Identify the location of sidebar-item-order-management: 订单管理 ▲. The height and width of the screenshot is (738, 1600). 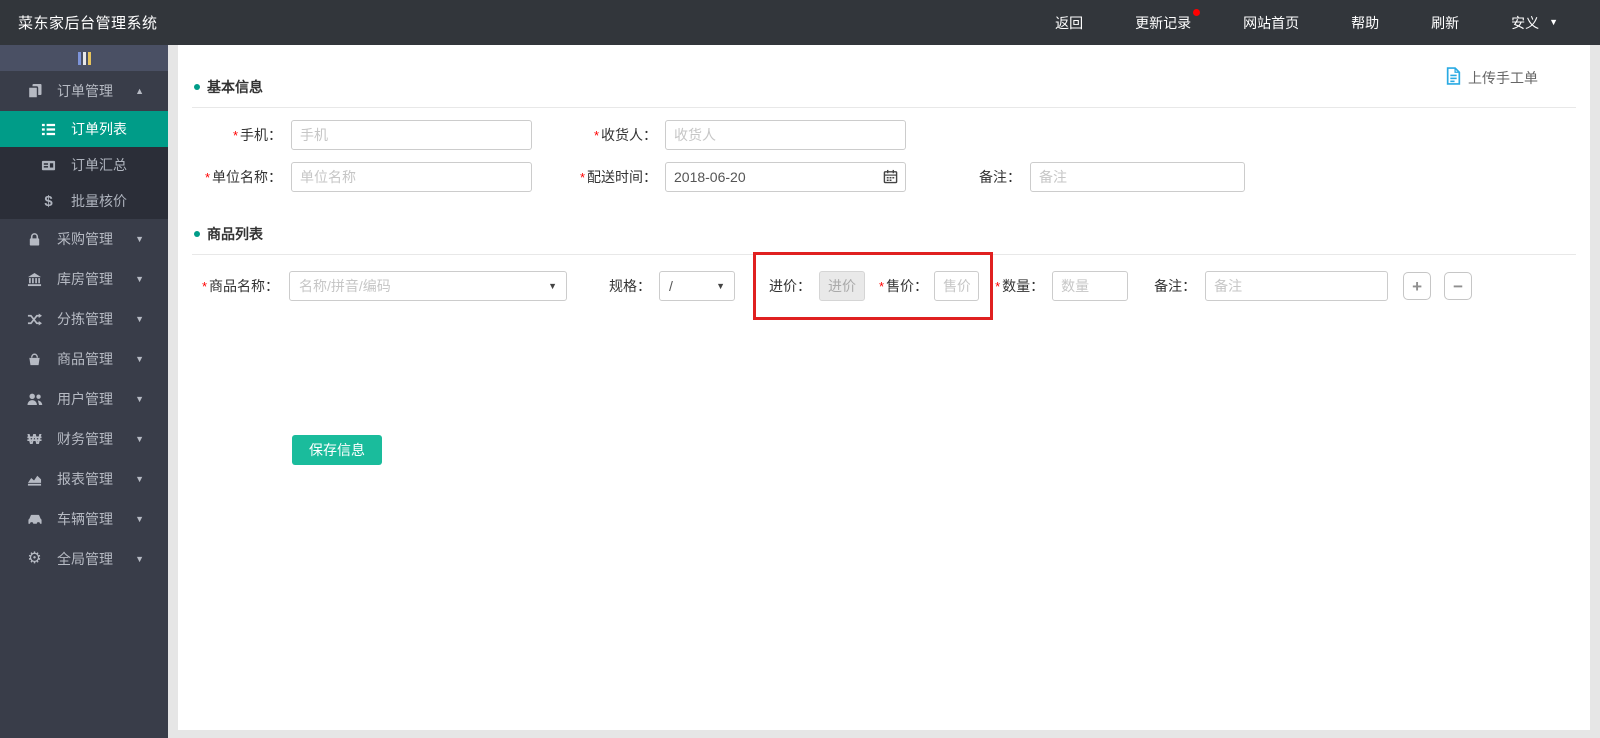
(84, 91).